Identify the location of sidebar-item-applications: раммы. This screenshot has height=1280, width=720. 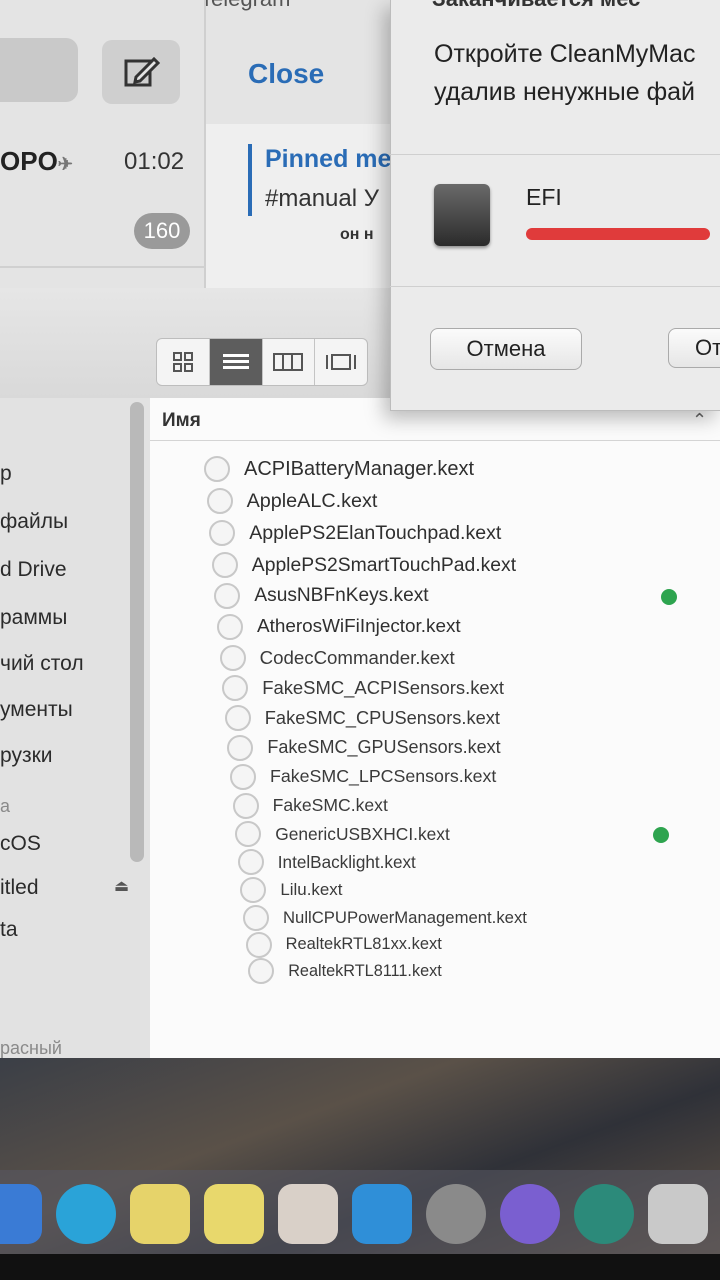
(33, 618).